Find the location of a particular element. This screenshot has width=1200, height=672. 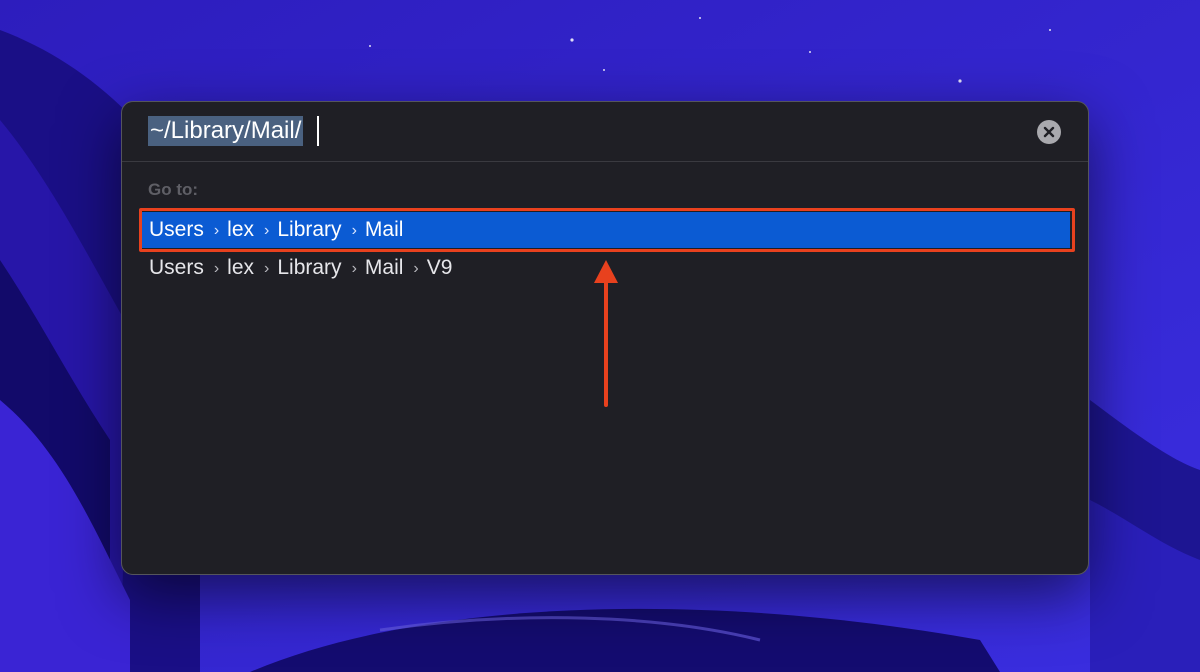

text-caret is located at coordinates (318, 131).